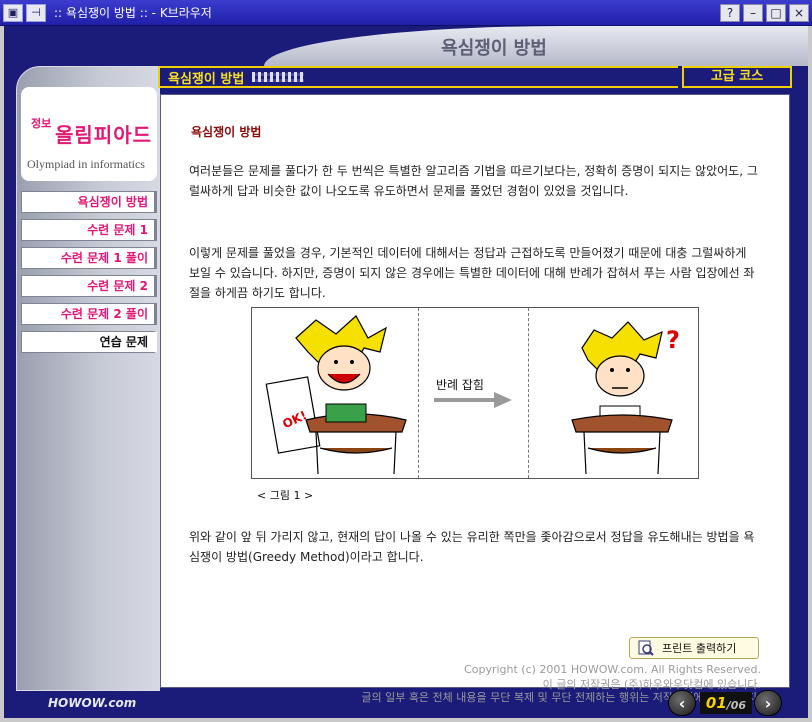  What do you see at coordinates (92, 703) in the screenshot?
I see `brand-logo: HOWOW.com` at bounding box center [92, 703].